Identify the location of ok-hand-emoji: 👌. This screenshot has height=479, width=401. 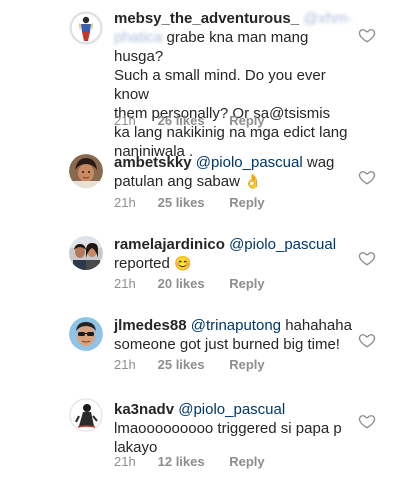
(253, 181).